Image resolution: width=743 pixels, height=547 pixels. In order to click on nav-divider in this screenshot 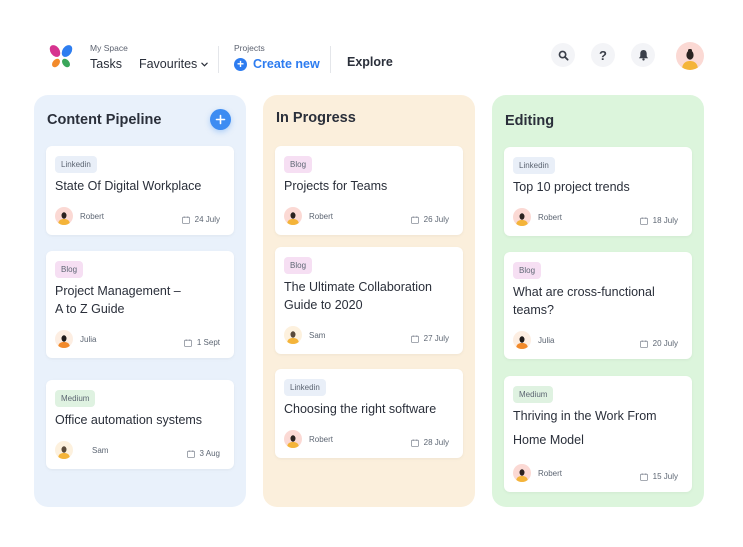, I will do `click(218, 59)`.